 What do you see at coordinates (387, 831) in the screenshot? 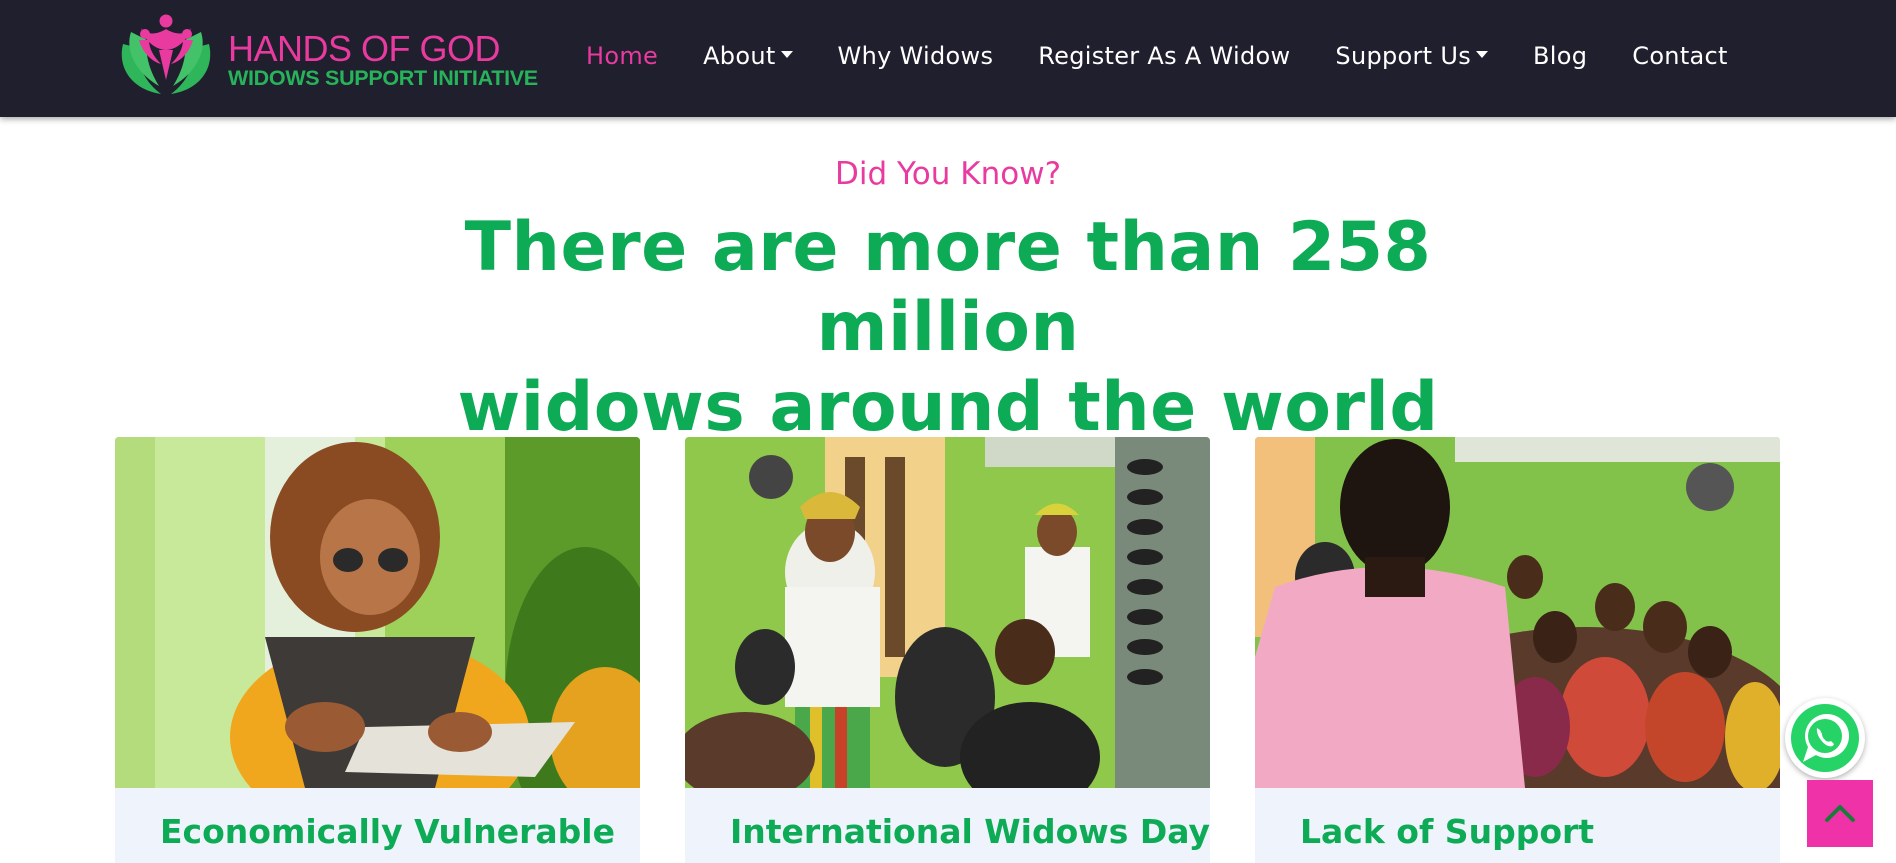
I see `card-title: Economically Vulnerable` at bounding box center [387, 831].